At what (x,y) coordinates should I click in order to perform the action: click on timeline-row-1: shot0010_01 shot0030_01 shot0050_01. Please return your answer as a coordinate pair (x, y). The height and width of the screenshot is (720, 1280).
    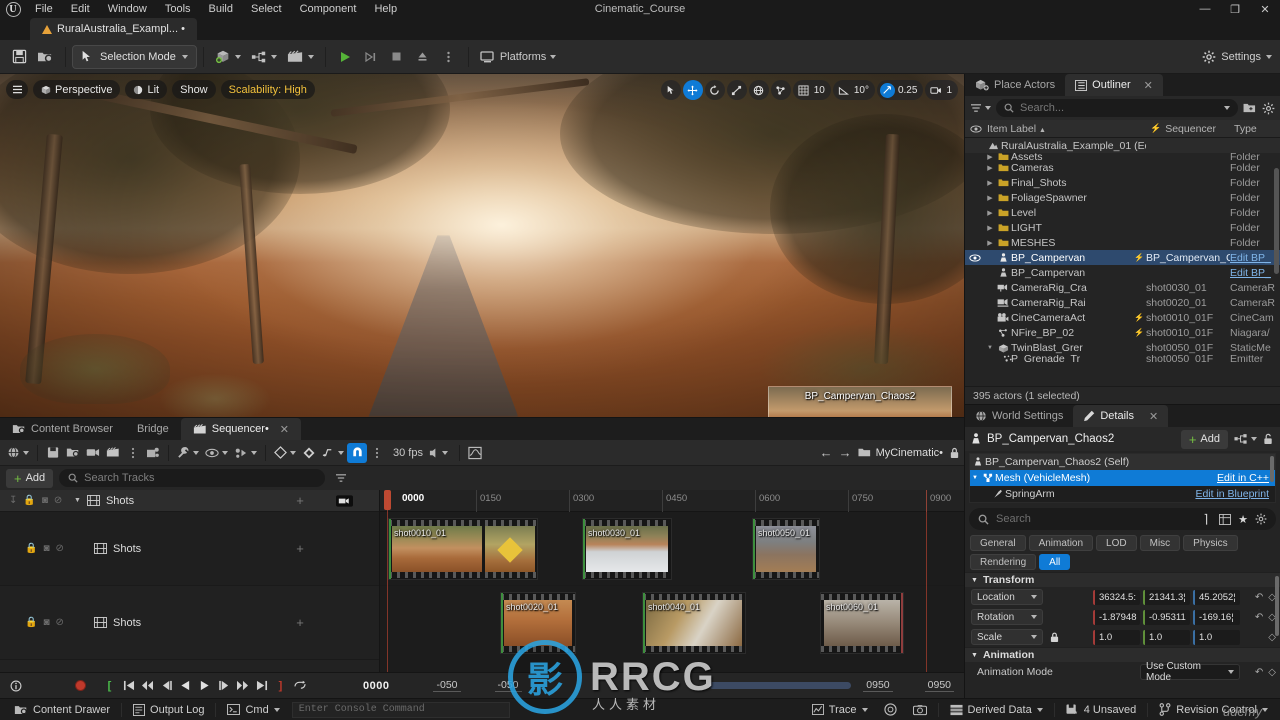
    Looking at the image, I should click on (672, 549).